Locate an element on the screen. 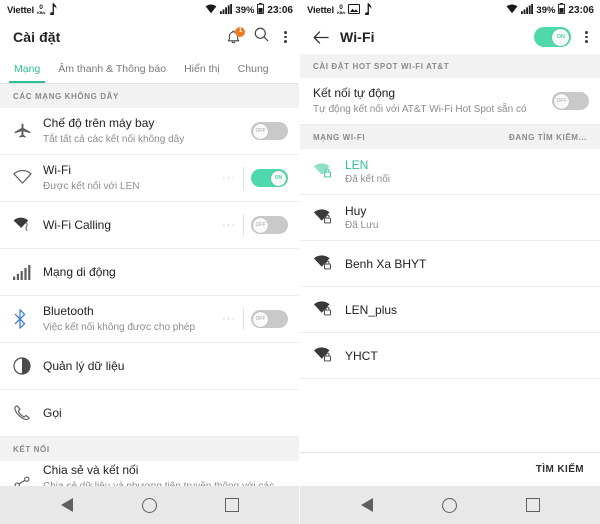 The image size is (600, 524). system-nav-bar-left is located at coordinates (149, 505).